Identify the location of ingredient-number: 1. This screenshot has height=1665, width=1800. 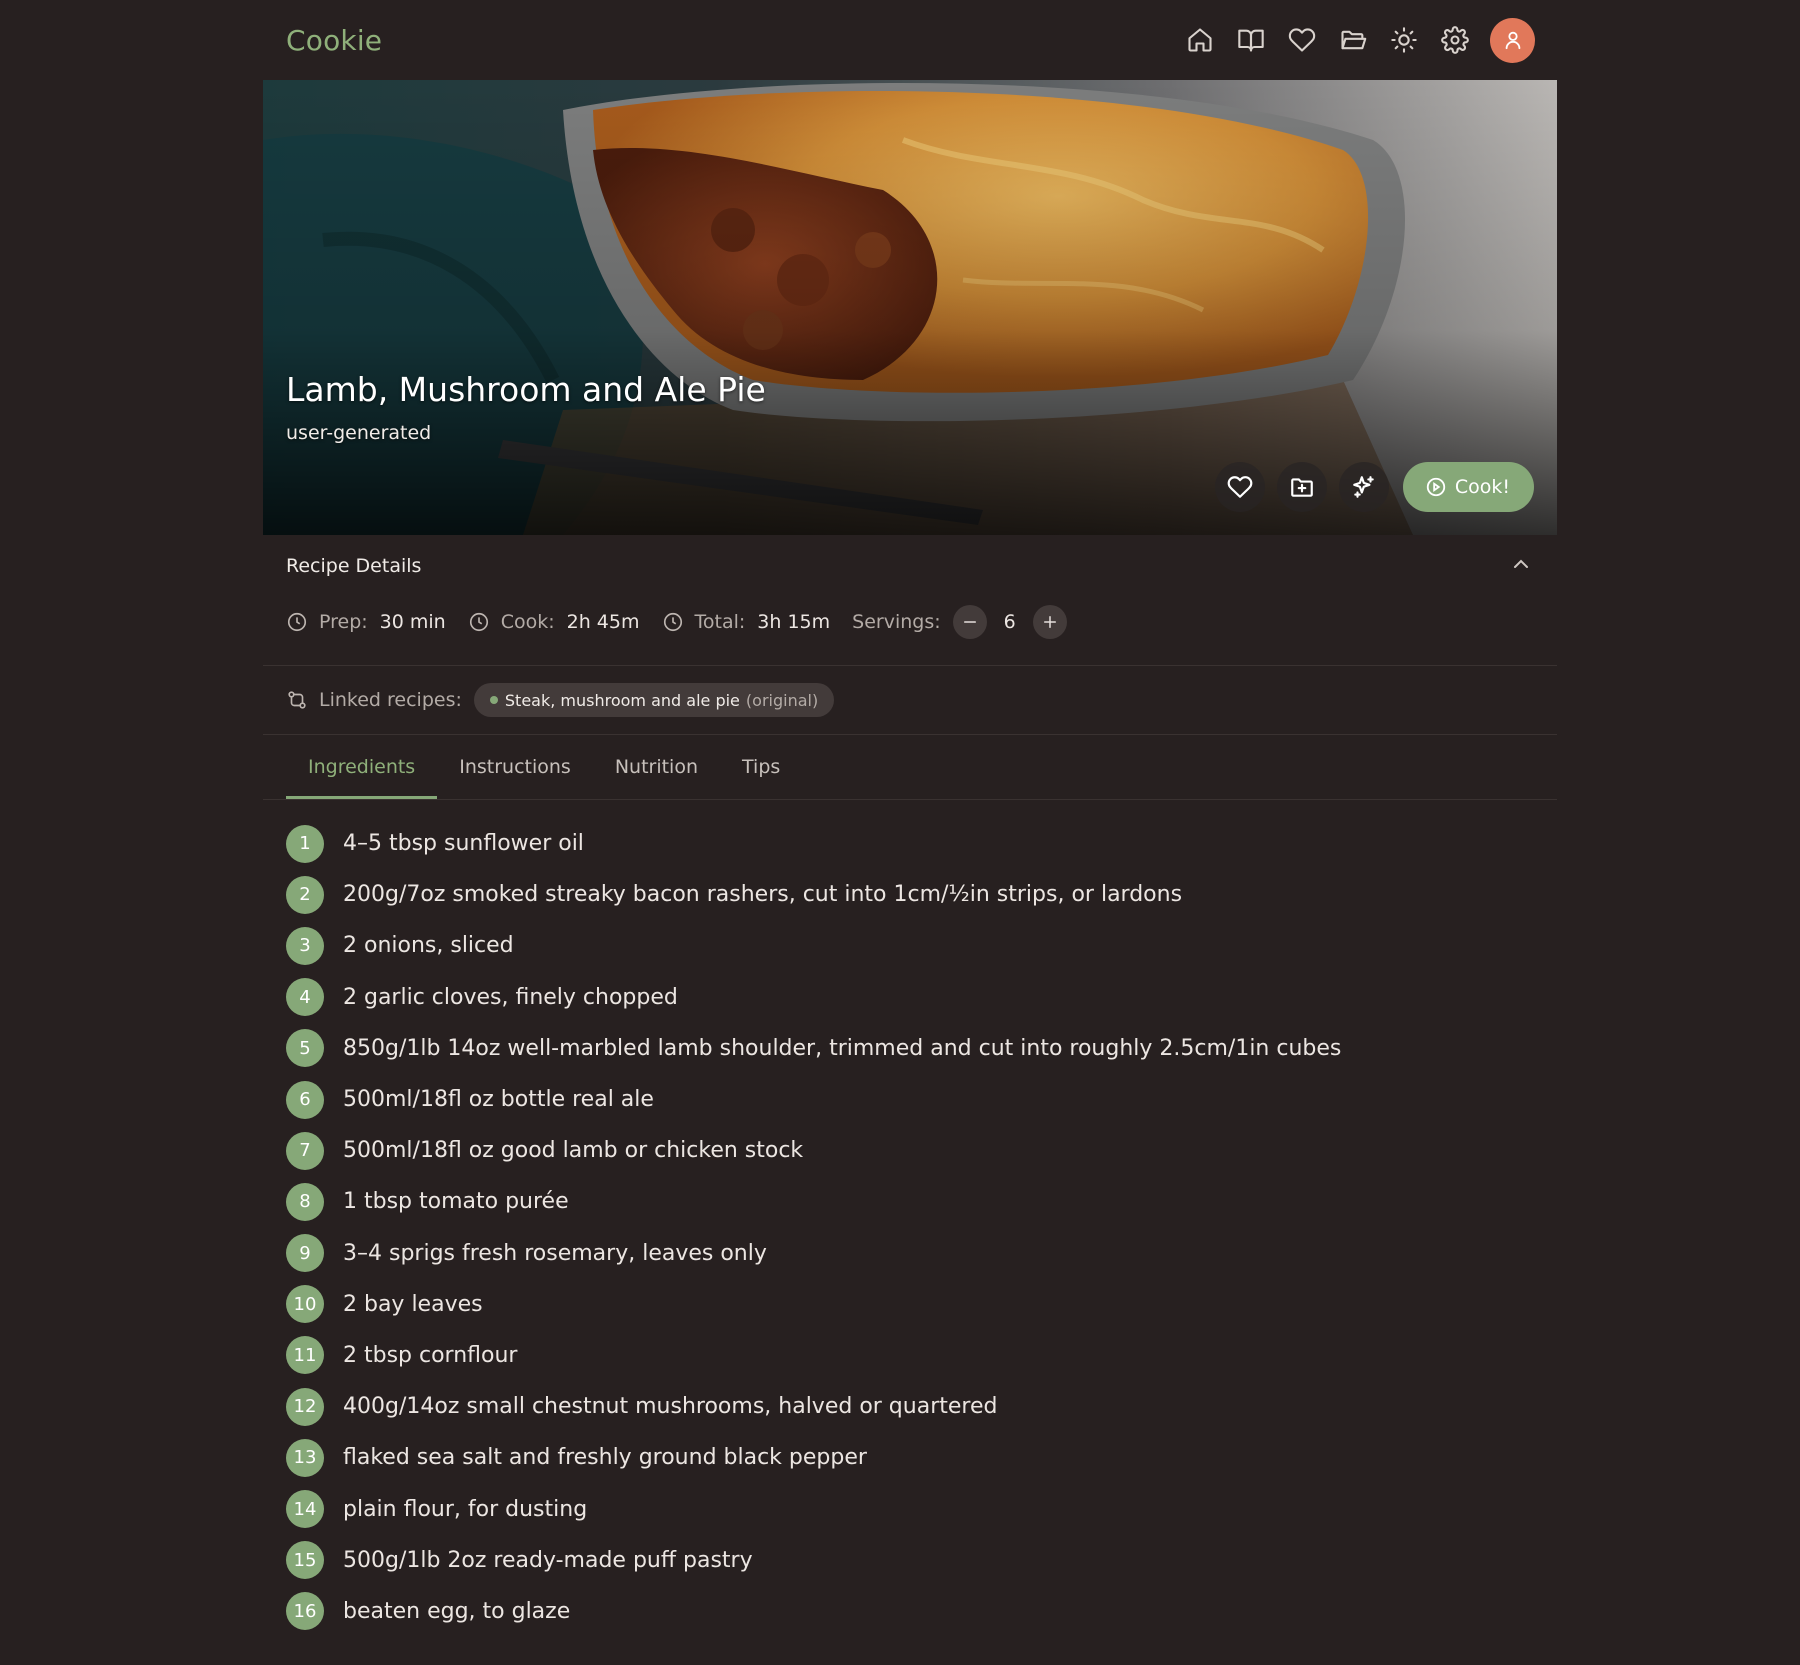
(305, 843).